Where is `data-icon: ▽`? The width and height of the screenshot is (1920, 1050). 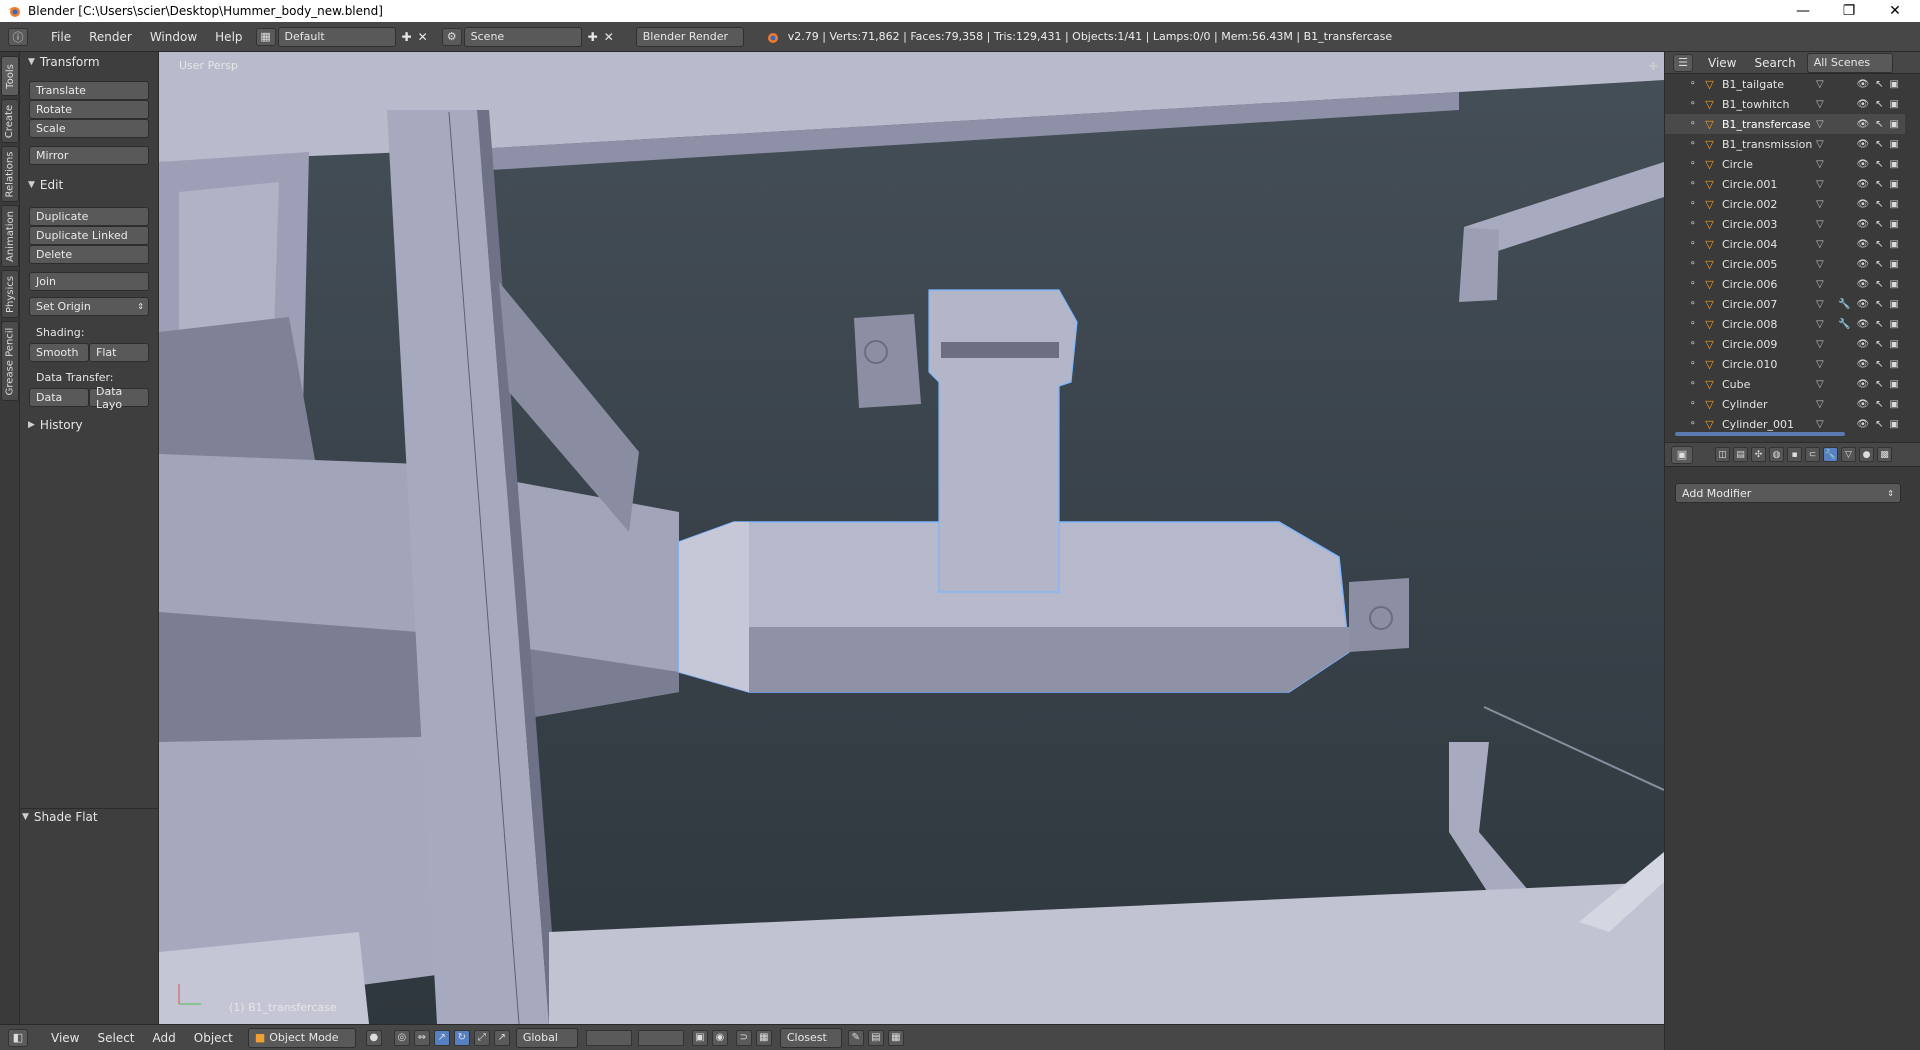 data-icon: ▽ is located at coordinates (1848, 454).